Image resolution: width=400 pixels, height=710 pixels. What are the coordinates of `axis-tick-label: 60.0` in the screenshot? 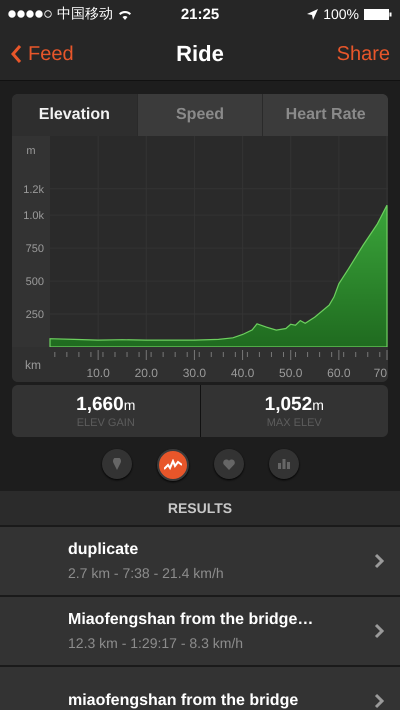 It's located at (339, 373).